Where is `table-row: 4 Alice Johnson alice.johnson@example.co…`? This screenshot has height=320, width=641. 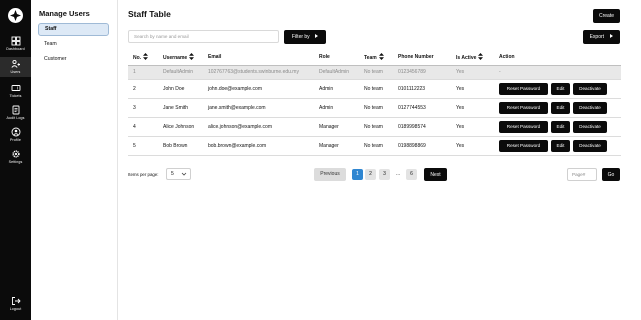
table-row: 4 Alice Johnson alice.johnson@example.co… is located at coordinates (374, 127).